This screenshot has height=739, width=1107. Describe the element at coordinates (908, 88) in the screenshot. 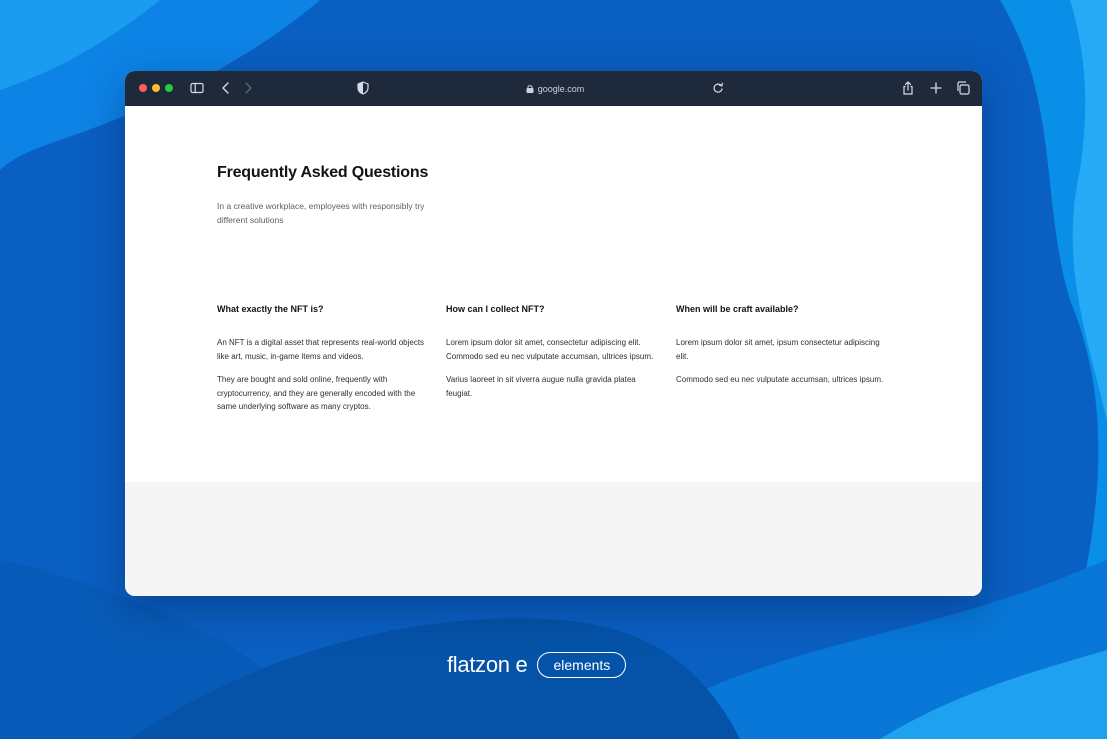

I see `share-icon` at that location.